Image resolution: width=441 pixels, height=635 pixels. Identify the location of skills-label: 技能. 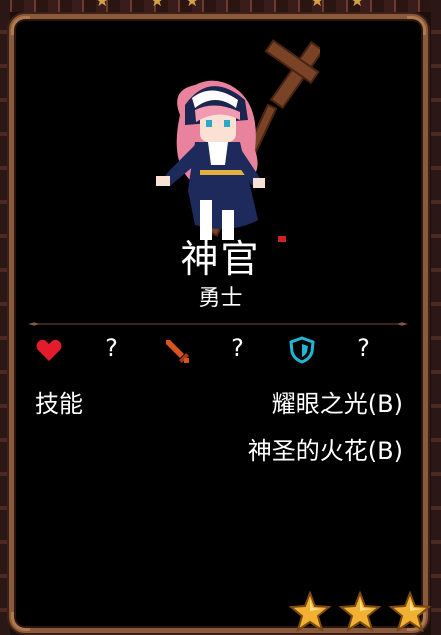
(59, 404).